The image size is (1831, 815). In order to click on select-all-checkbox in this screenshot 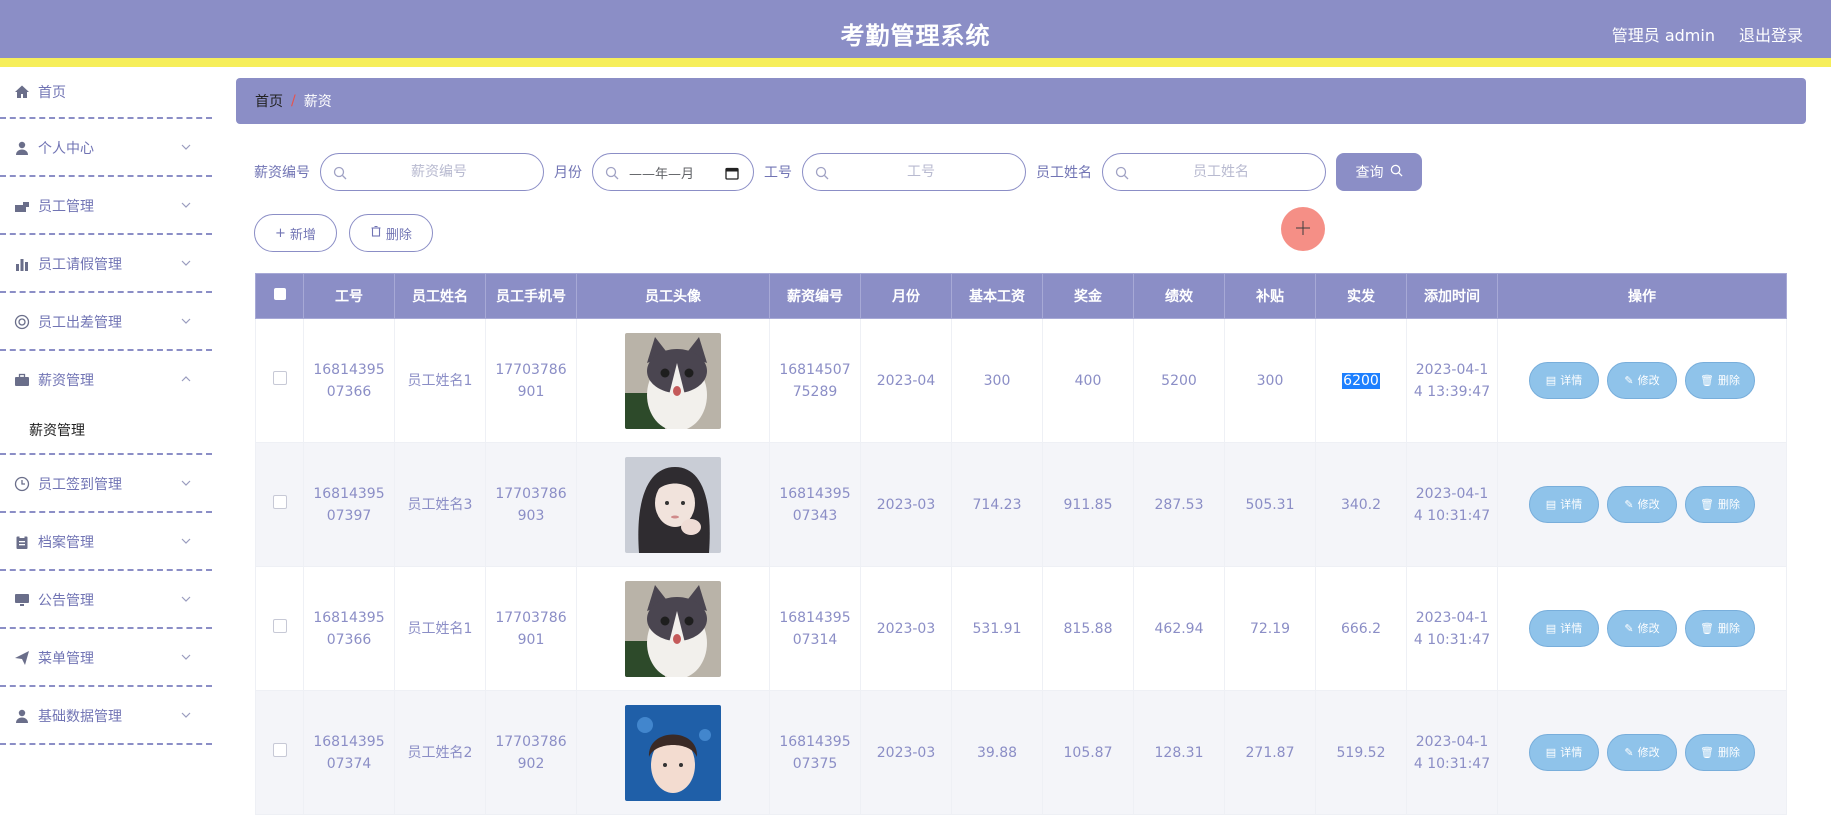, I will do `click(279, 294)`.